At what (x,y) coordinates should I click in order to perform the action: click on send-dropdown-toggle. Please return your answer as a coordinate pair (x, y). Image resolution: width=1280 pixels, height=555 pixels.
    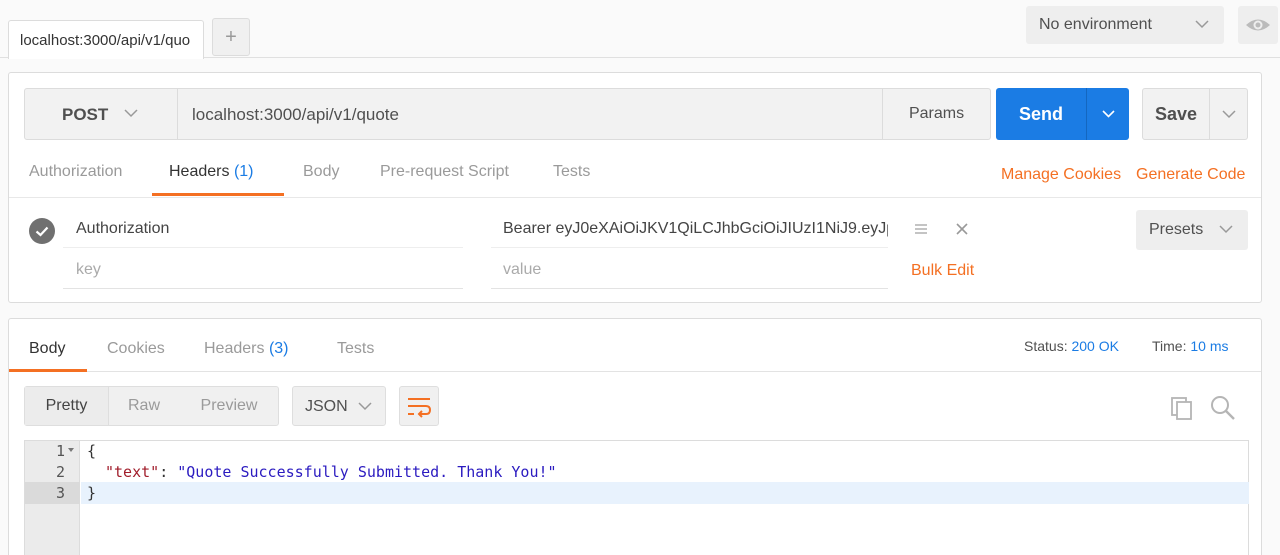
    Looking at the image, I should click on (1107, 114).